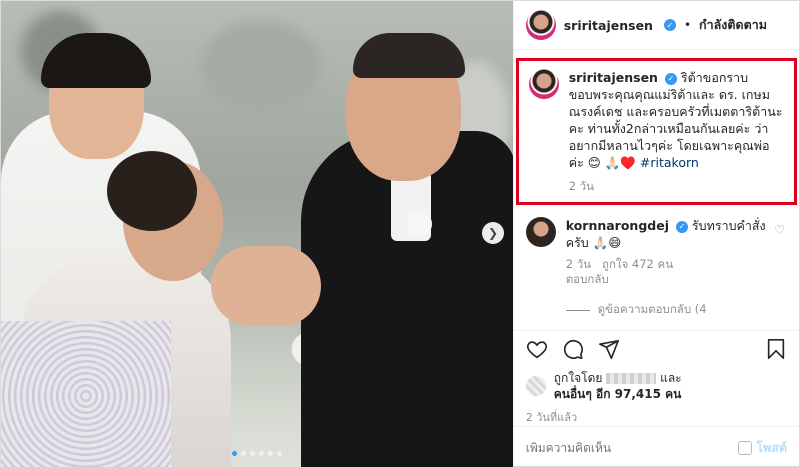 This screenshot has width=800, height=467. Describe the element at coordinates (543, 84) in the screenshot. I see `caption-avatar` at that location.